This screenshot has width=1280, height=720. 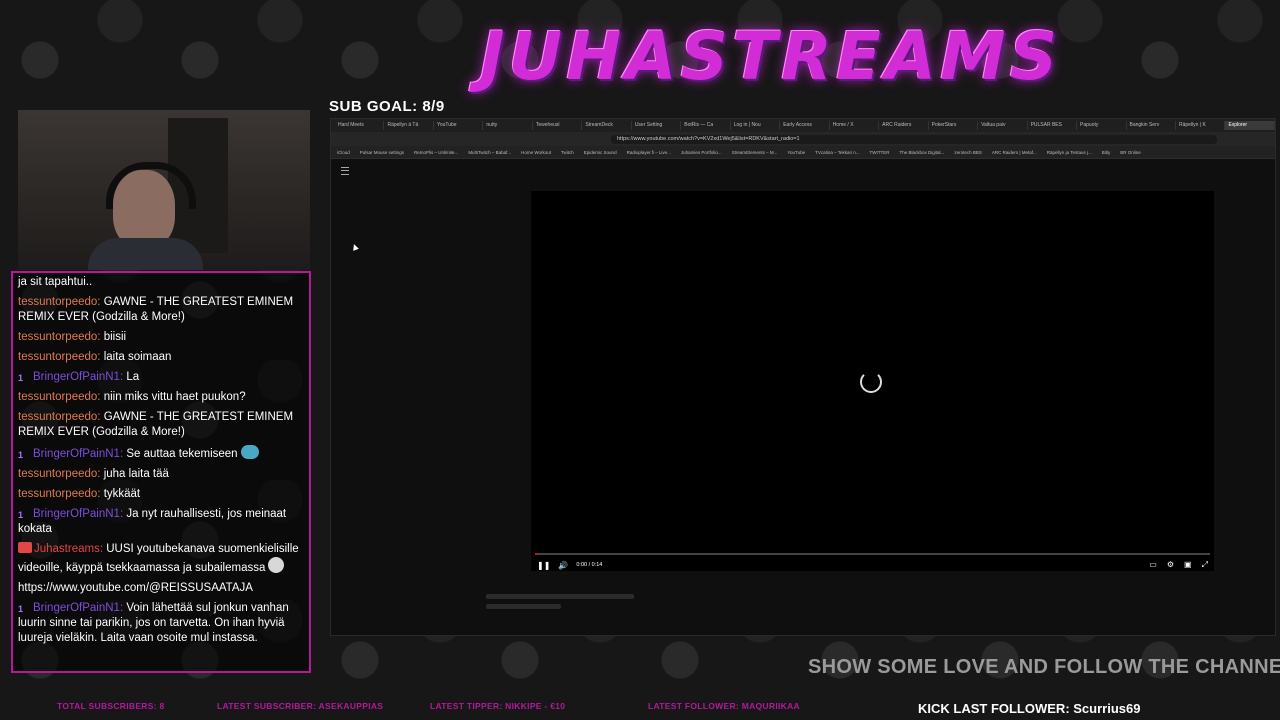 I want to click on browser-tab: Explorer, so click(x=1250, y=125).